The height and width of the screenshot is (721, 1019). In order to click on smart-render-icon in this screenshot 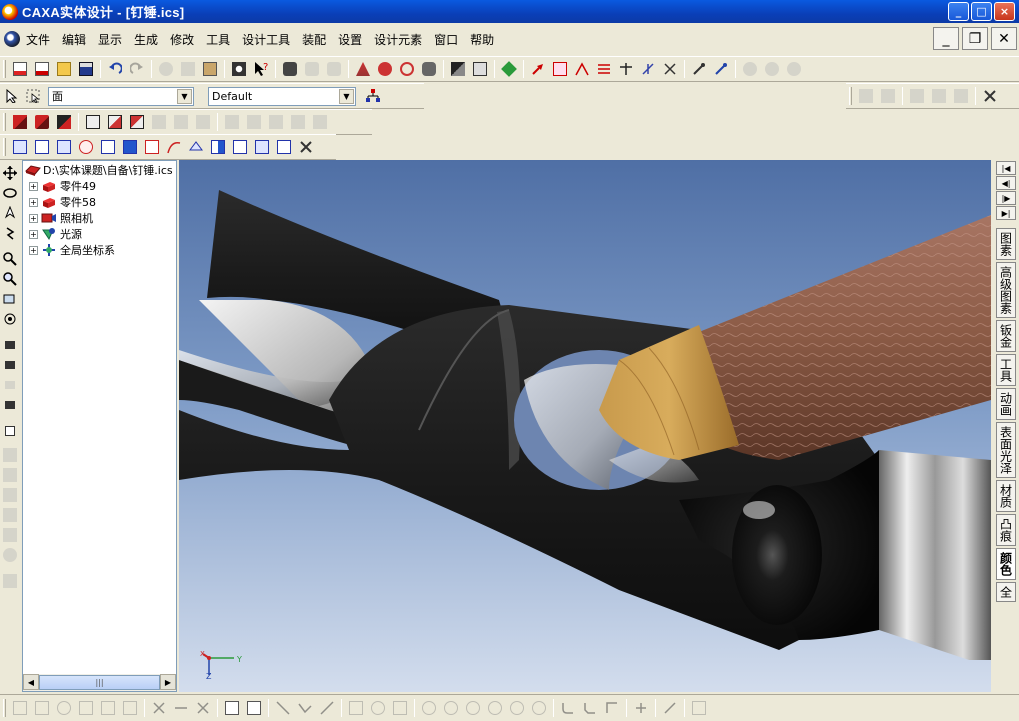, I will do `click(509, 69)`.